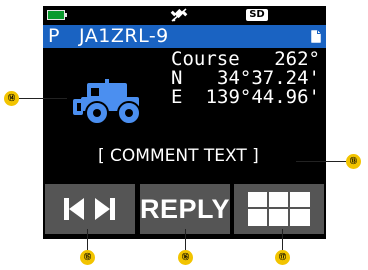 The width and height of the screenshot is (368, 270). I want to click on jeep-icon, so click(107, 102).